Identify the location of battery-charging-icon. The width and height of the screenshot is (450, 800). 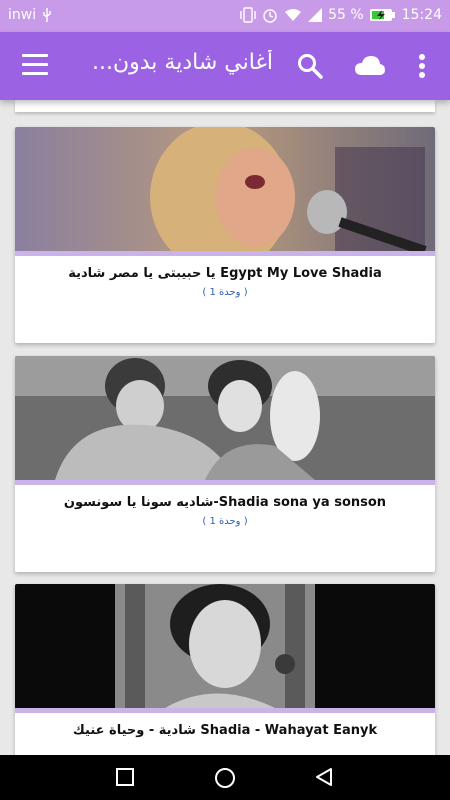
(382, 15).